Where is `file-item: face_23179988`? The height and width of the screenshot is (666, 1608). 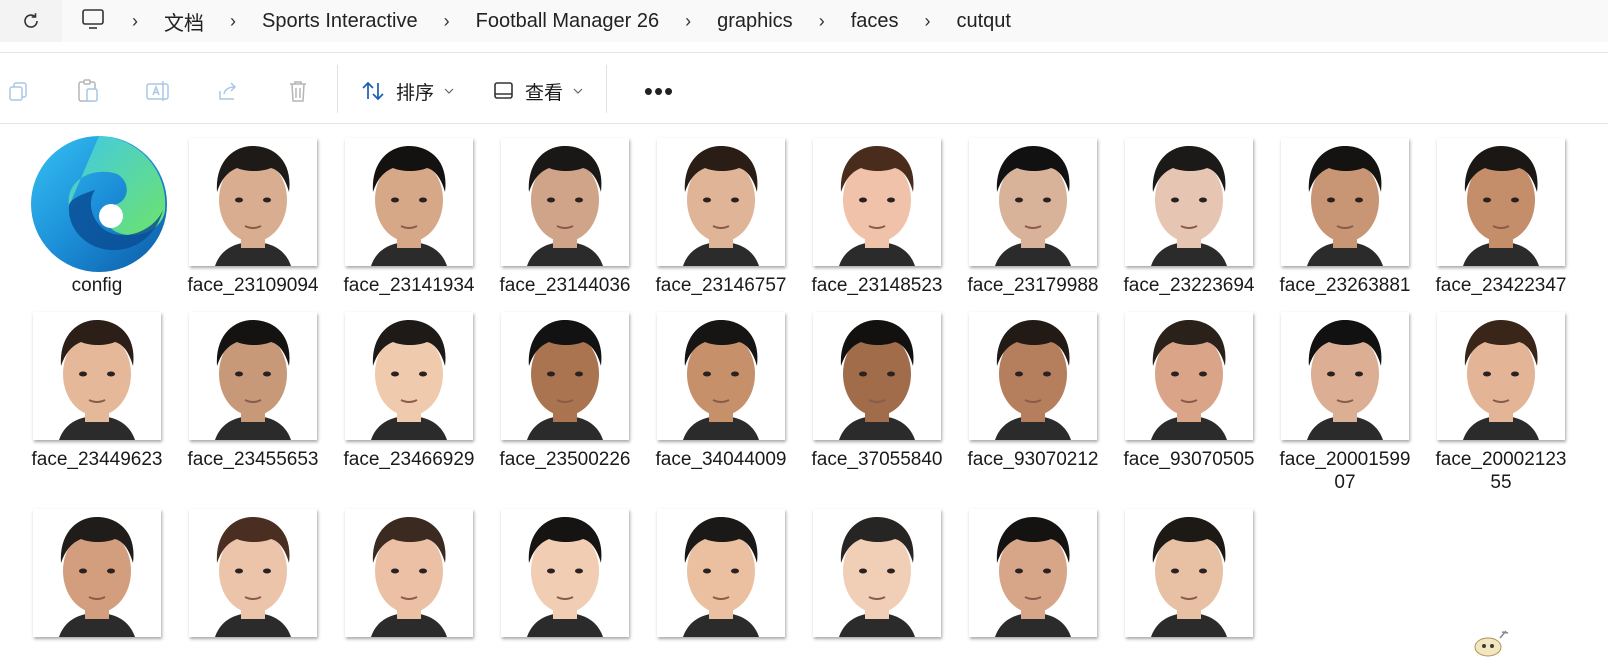
file-item: face_23179988 is located at coordinates (1046, 217).